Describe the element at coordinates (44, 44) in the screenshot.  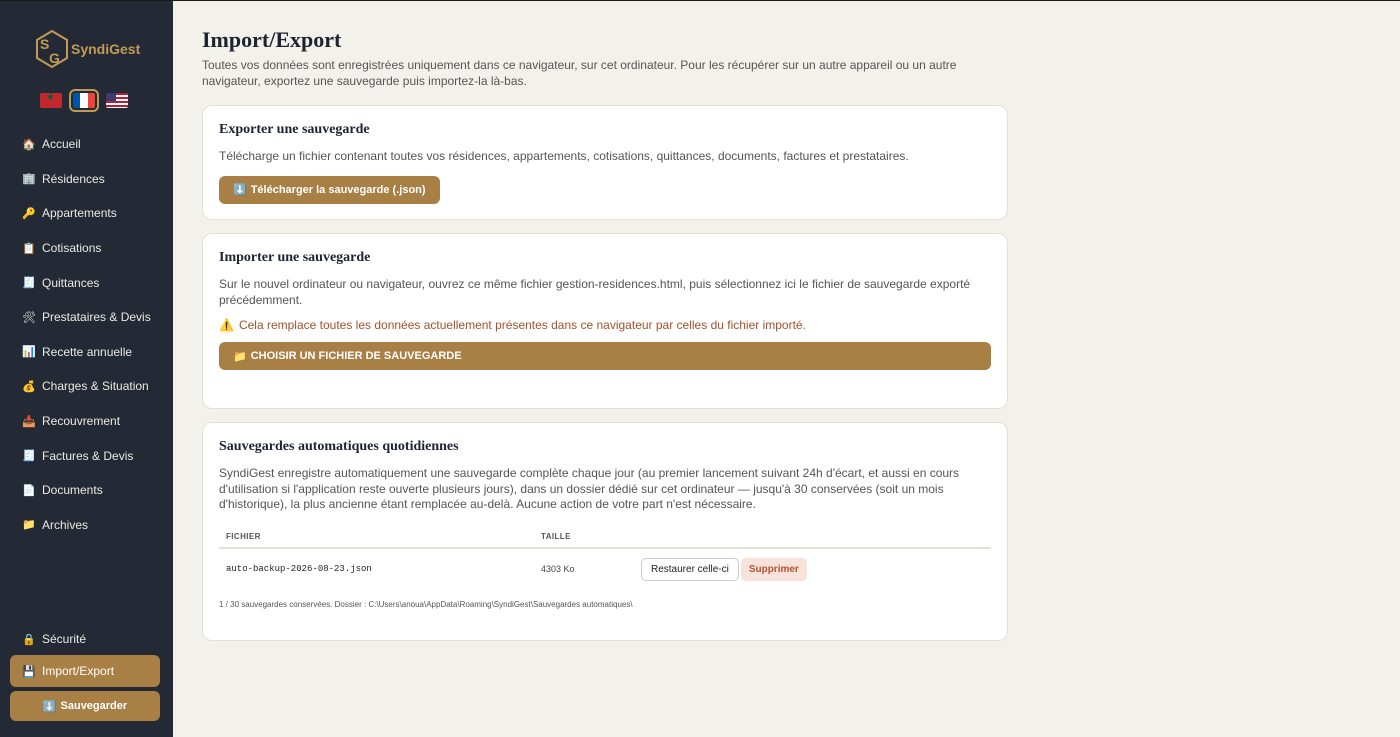
I see `svg-text: S` at that location.